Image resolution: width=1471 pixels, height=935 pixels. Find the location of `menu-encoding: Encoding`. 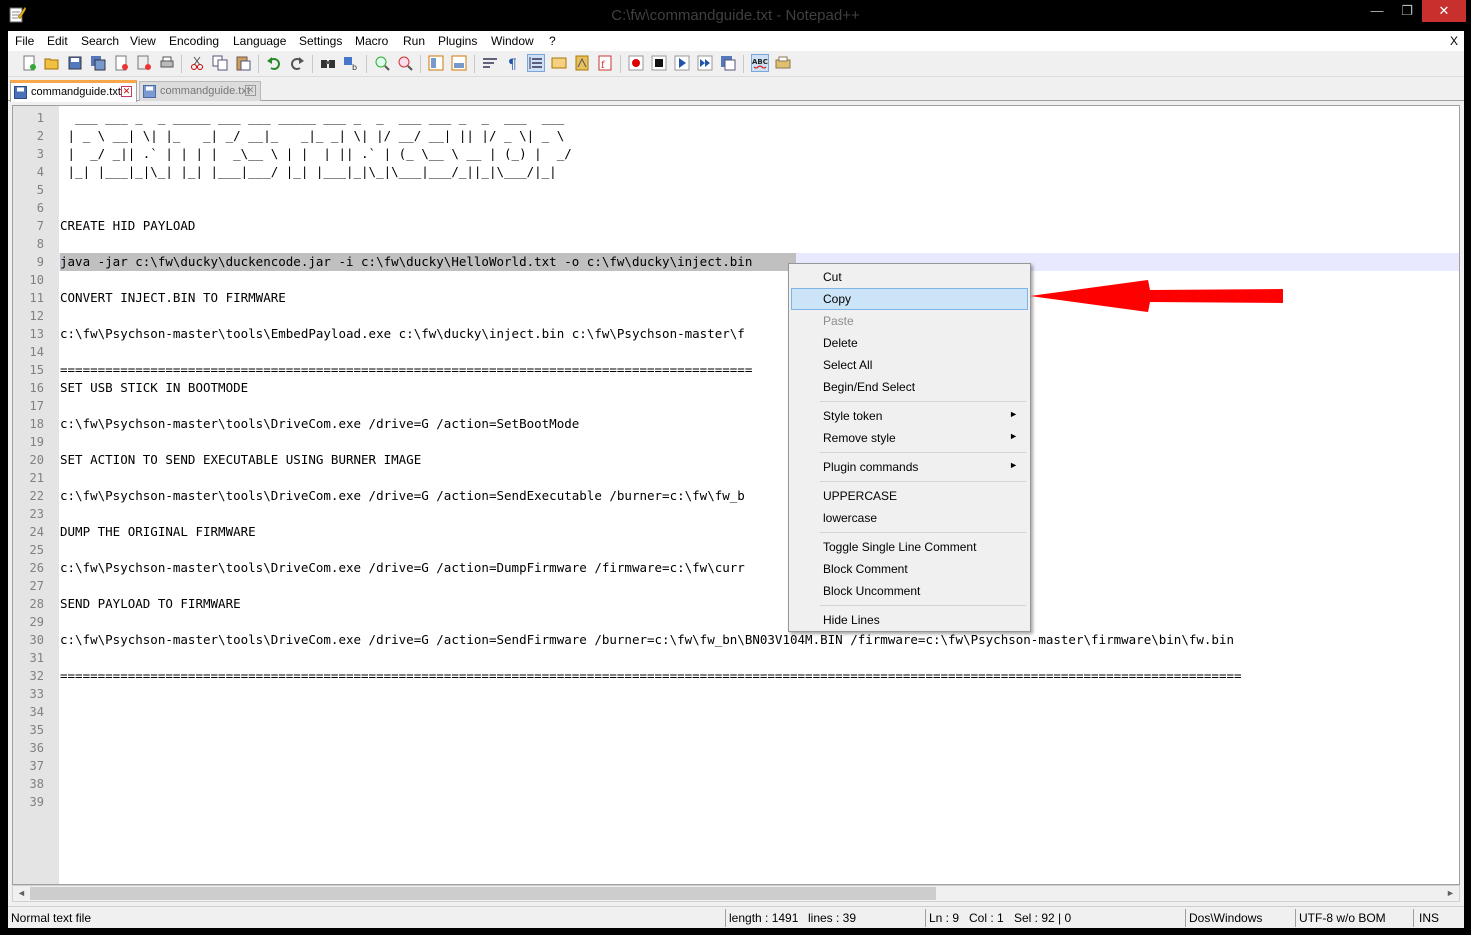

menu-encoding: Encoding is located at coordinates (194, 41).